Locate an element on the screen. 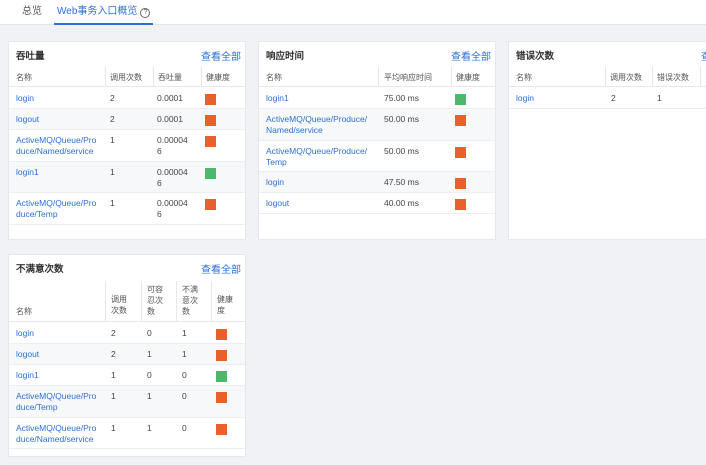 The height and width of the screenshot is (465, 706). error-count-panel-header: 错误次数 查 is located at coordinates (607, 52).